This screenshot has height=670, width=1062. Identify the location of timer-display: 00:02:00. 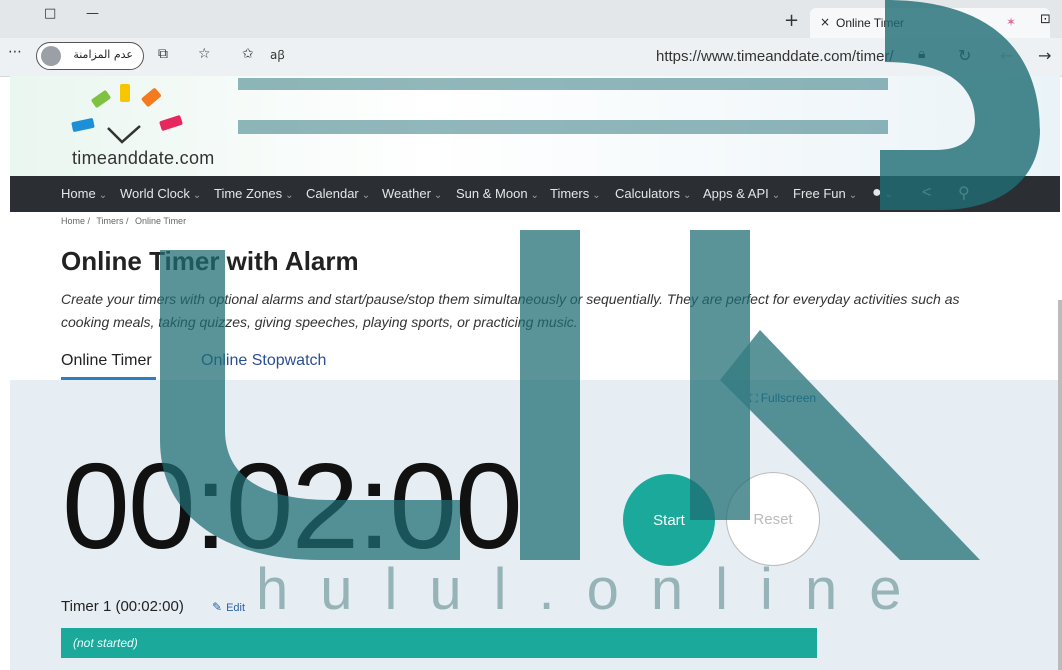
(292, 506).